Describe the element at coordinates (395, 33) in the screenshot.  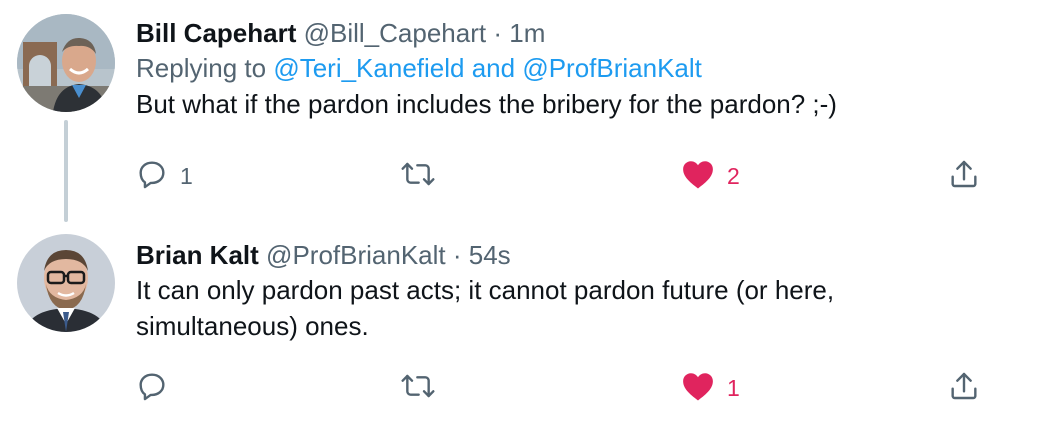
I see `handle: @Bill_Capehart` at that location.